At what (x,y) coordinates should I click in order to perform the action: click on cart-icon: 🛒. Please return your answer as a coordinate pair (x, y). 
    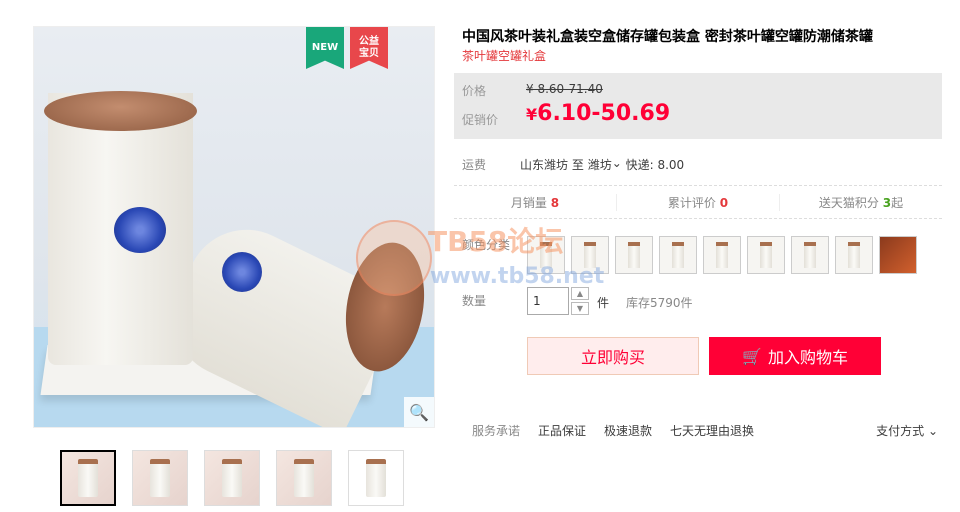
    Looking at the image, I should click on (752, 356).